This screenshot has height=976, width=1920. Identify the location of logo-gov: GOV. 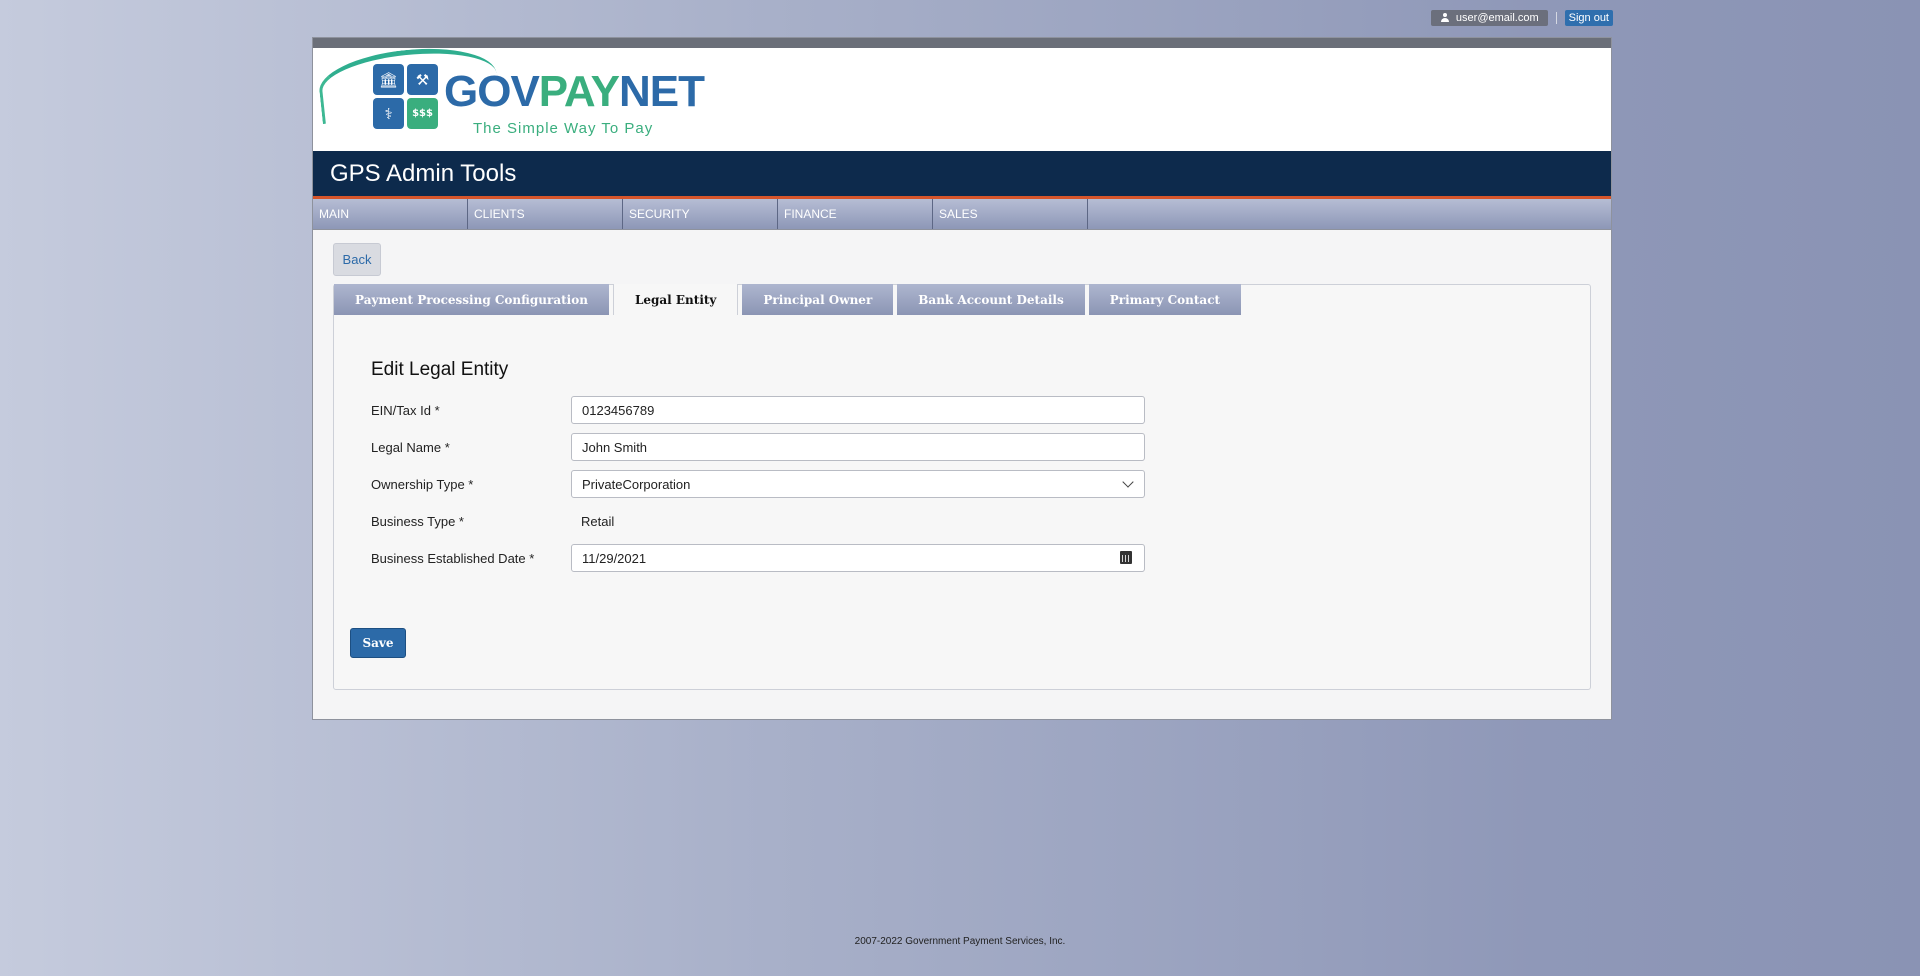
(492, 91).